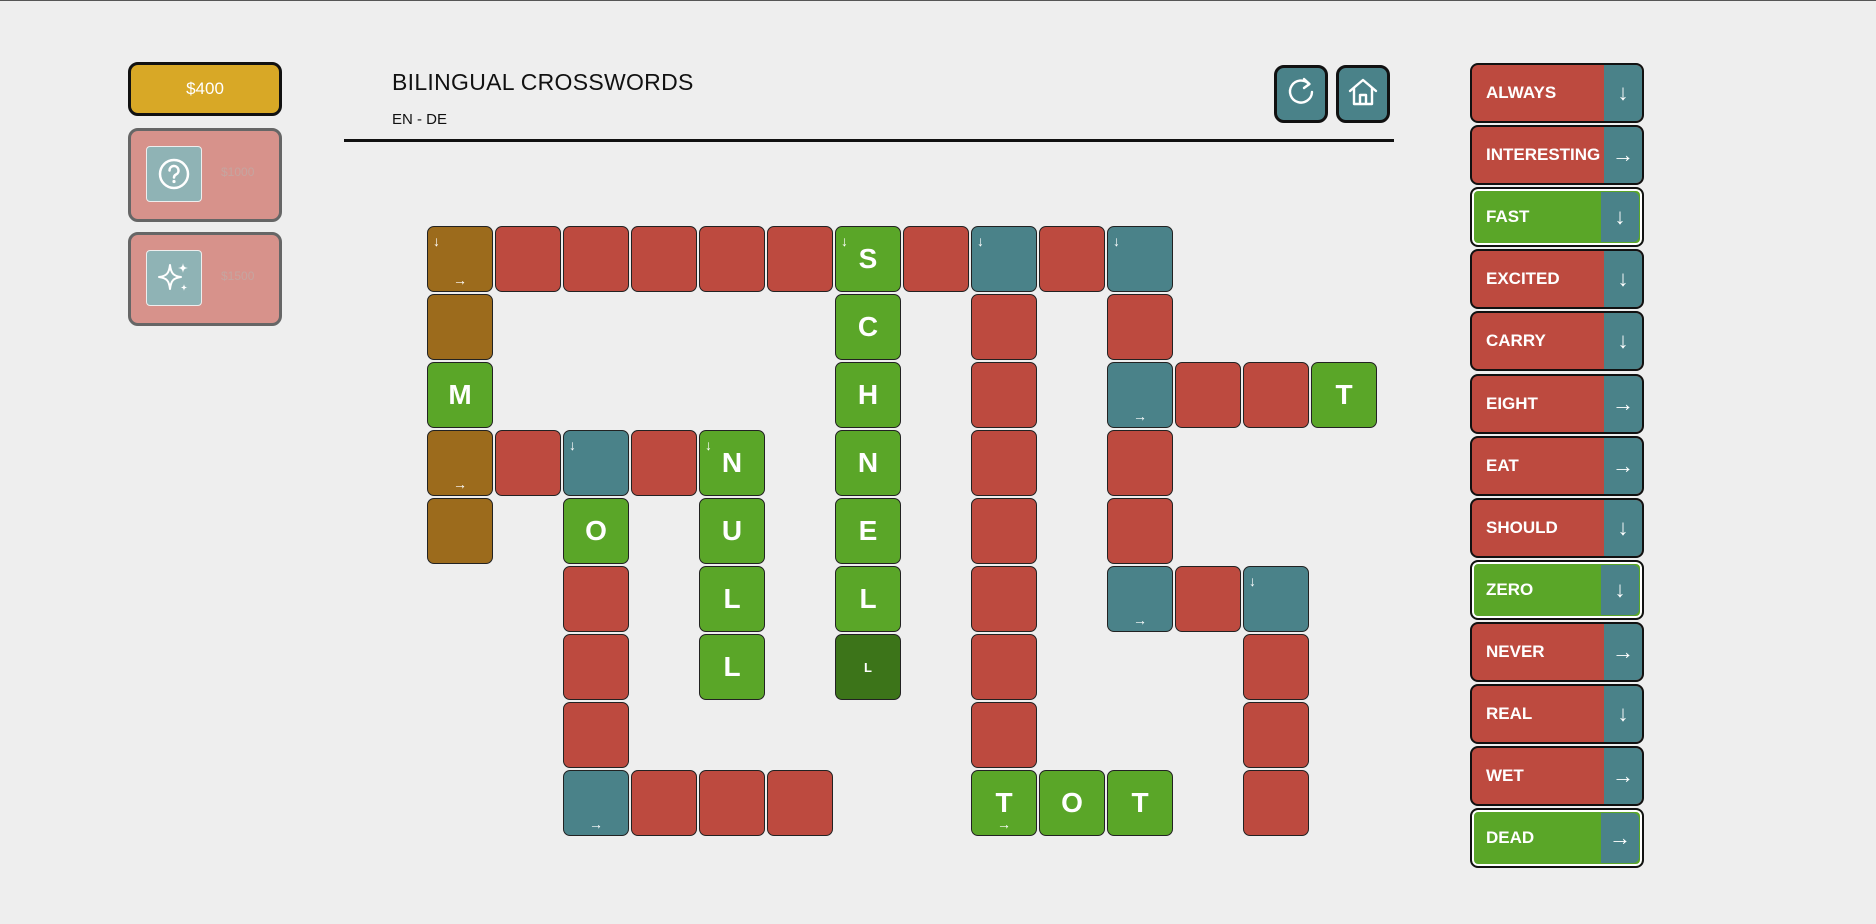 The height and width of the screenshot is (924, 1876). I want to click on clue-item: INTERESTING →, so click(1557, 155).